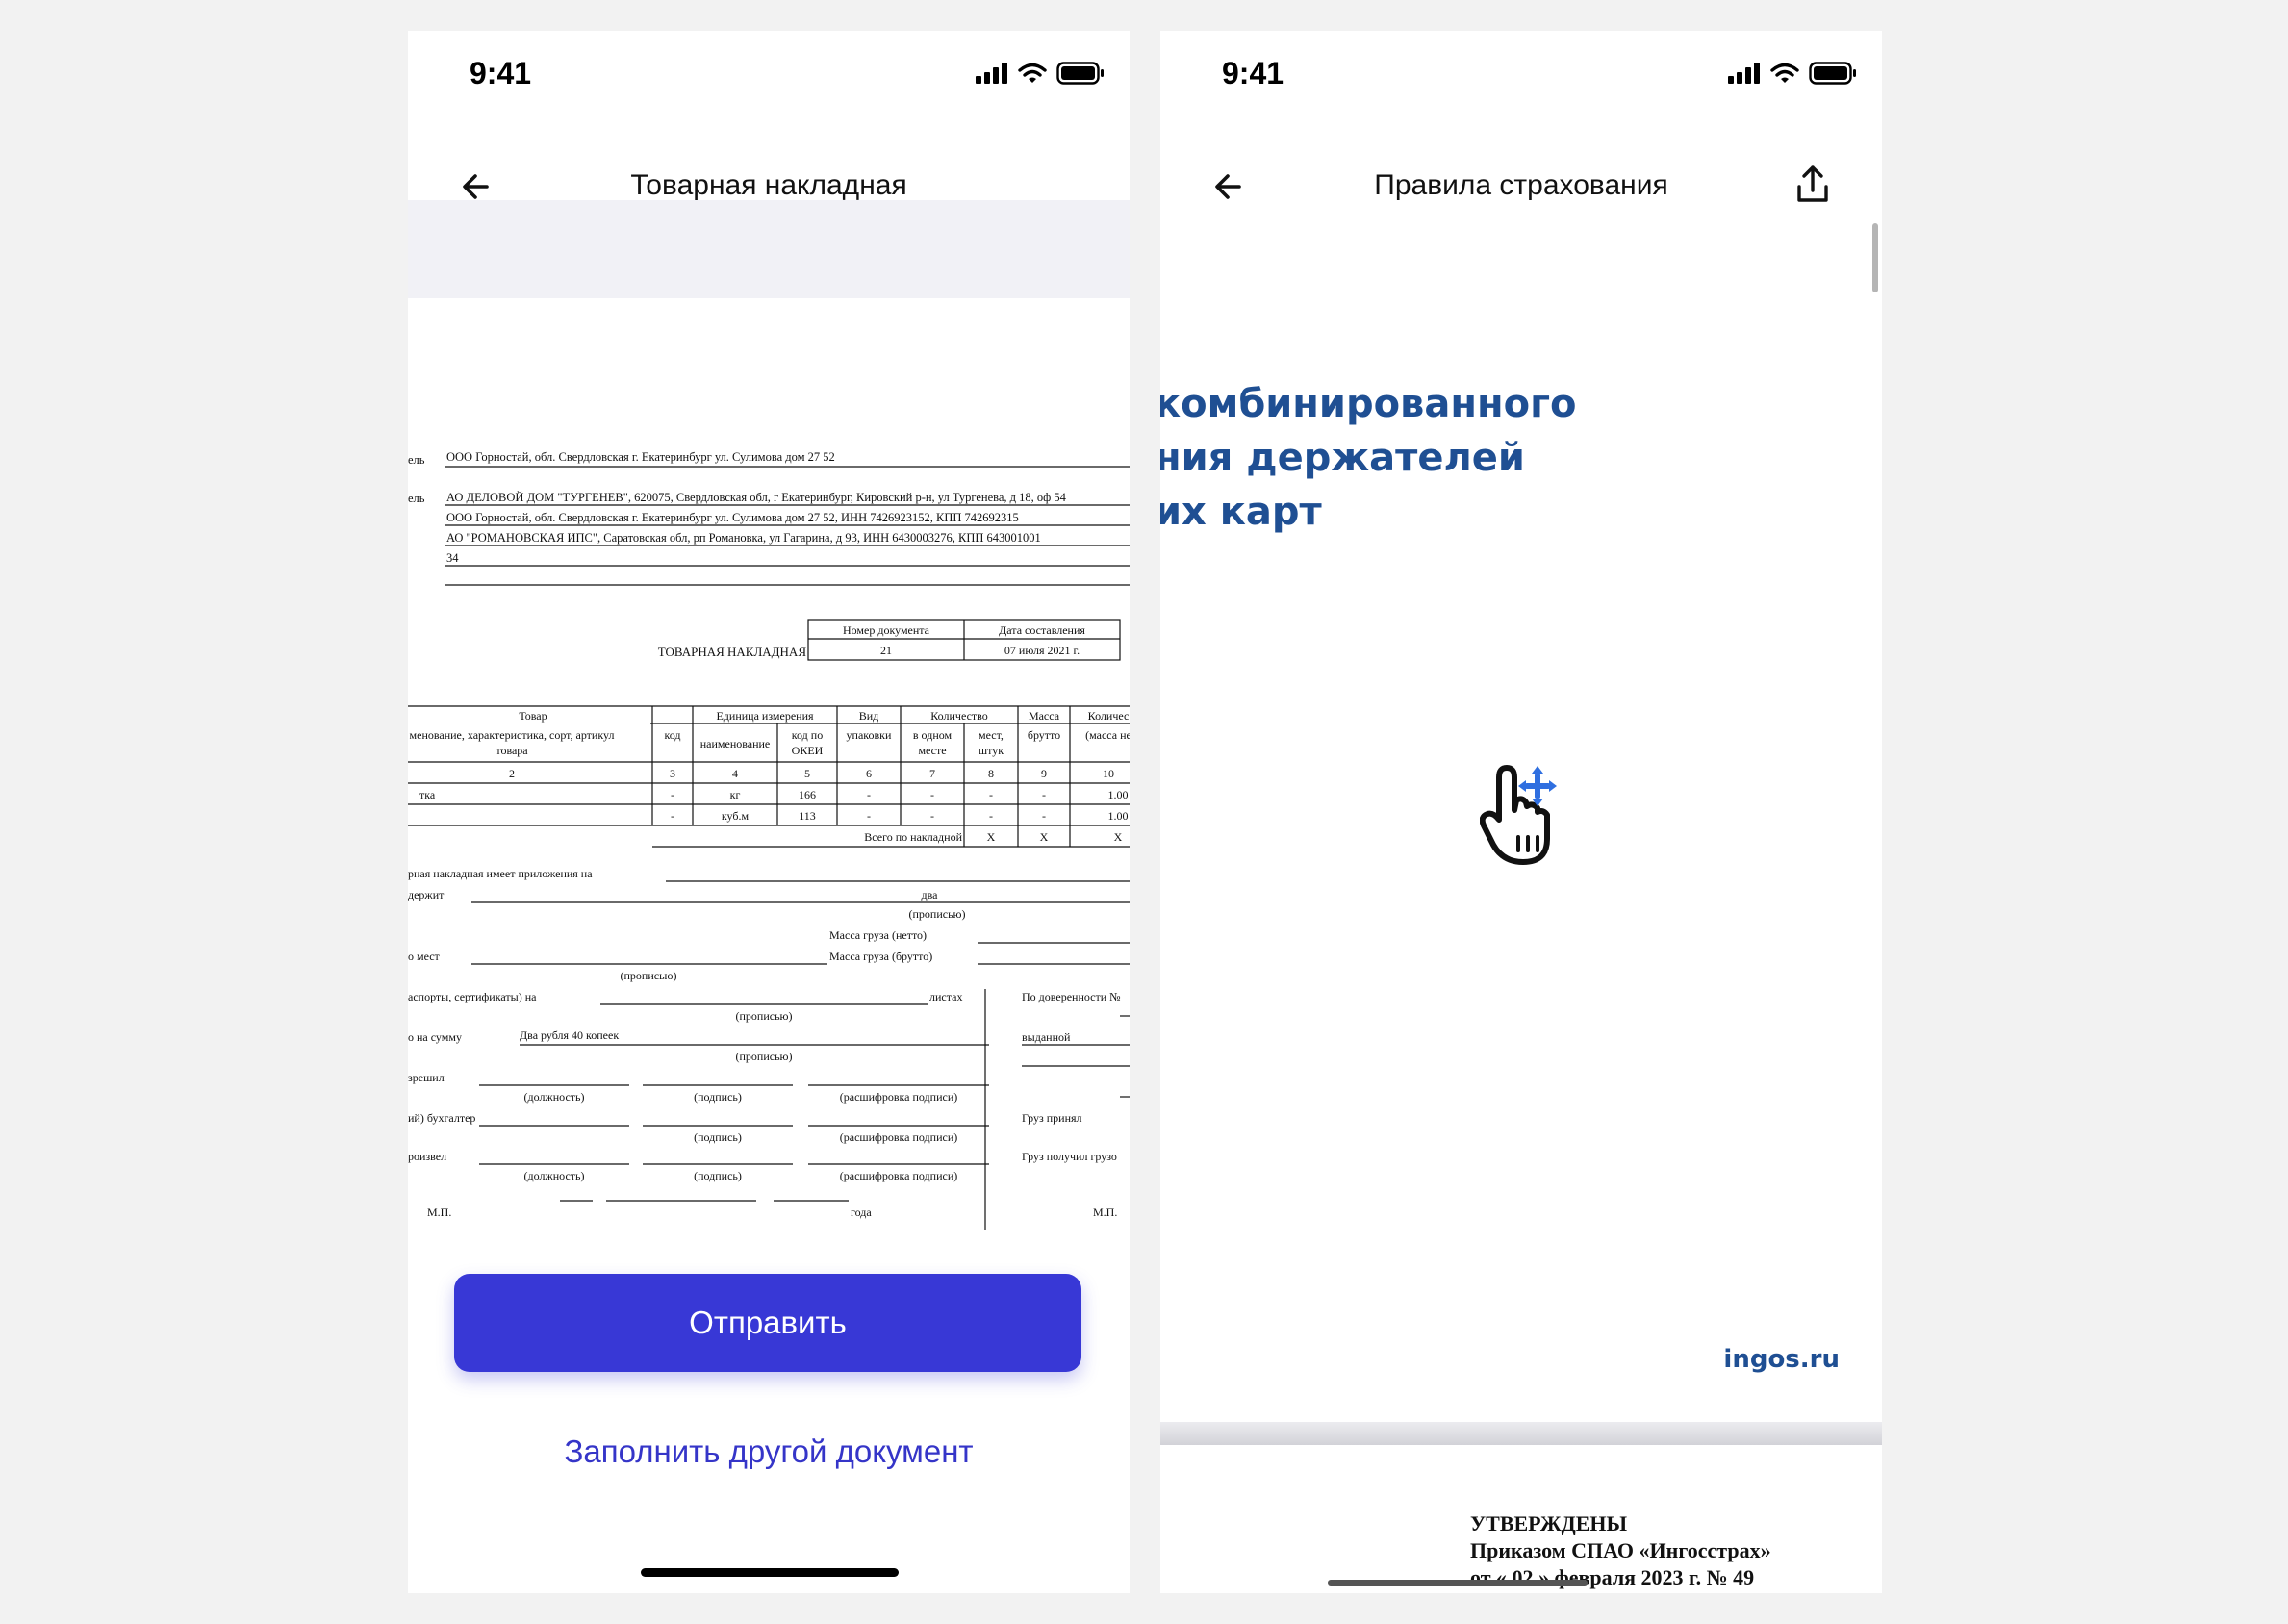 This screenshot has height=1624, width=2288. I want to click on cover-title-line: их карт, so click(1241, 512).